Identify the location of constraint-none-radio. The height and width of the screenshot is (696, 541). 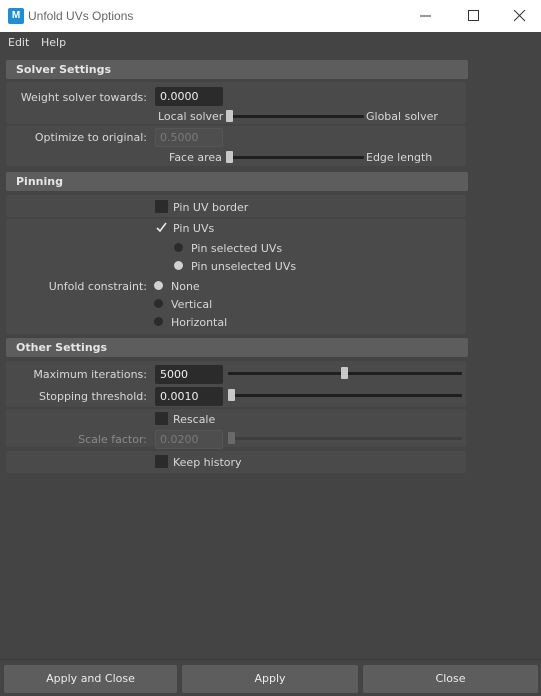
(158, 285).